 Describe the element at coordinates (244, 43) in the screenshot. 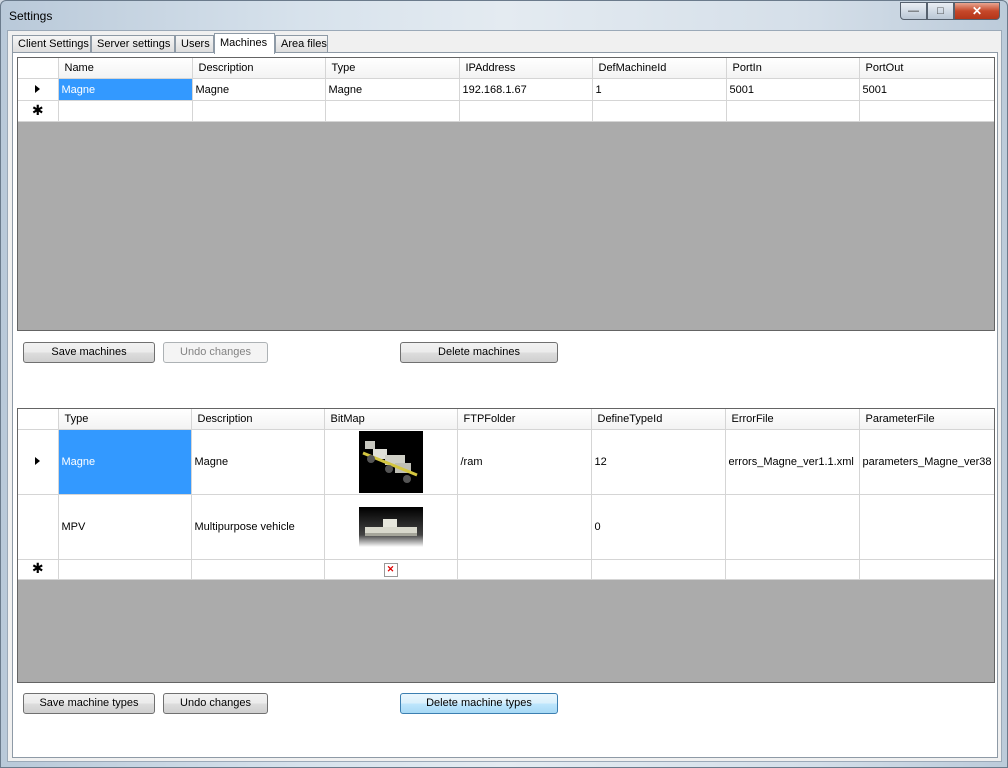

I see `tab-machines: Machines` at that location.